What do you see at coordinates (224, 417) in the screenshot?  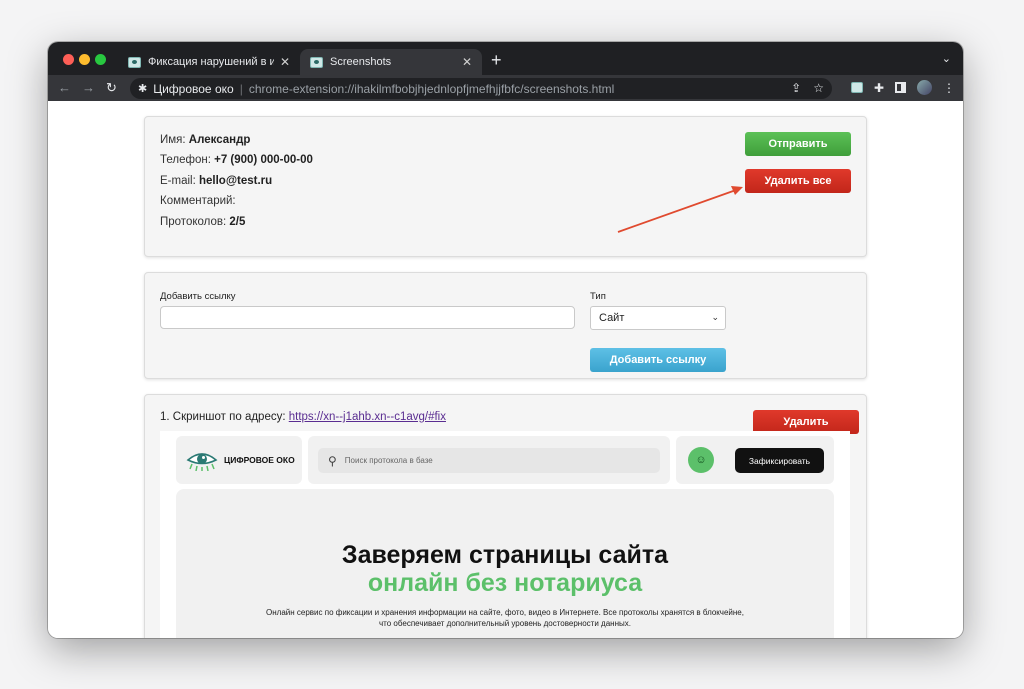 I see `screenshot-prefix: 1. Скриншот по адресу:` at bounding box center [224, 417].